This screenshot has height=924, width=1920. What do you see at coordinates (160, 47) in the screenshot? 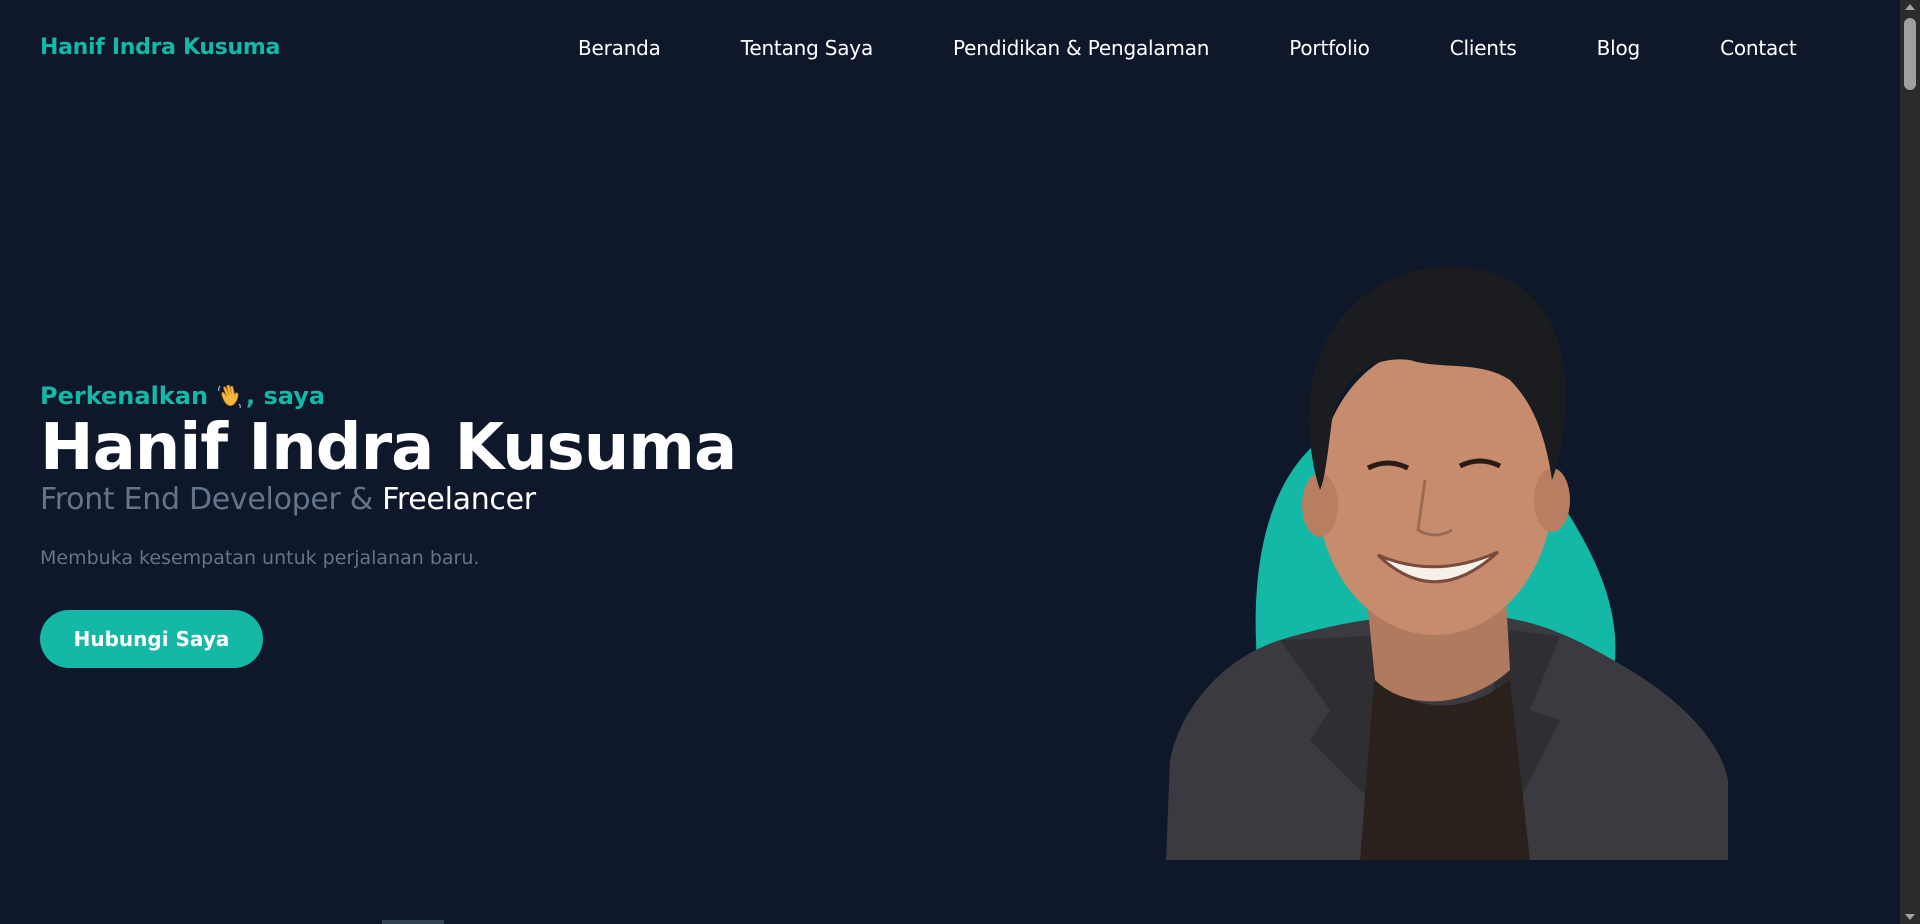
I see `brand-logo-link: Hanif Indra Kusuma` at bounding box center [160, 47].